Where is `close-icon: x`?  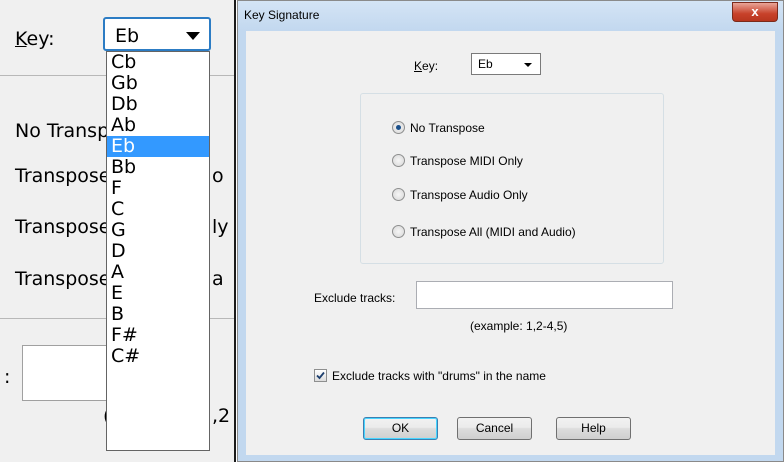
close-icon: x is located at coordinates (755, 11).